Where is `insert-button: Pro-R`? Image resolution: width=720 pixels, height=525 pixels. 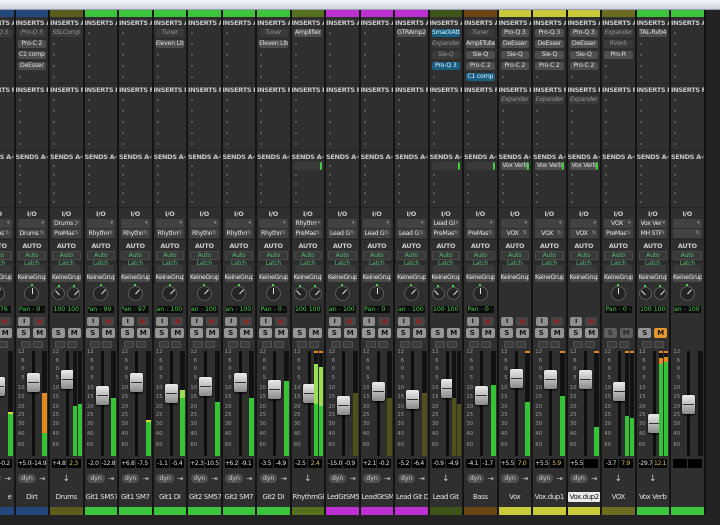 insert-button: Pro-R is located at coordinates (618, 55).